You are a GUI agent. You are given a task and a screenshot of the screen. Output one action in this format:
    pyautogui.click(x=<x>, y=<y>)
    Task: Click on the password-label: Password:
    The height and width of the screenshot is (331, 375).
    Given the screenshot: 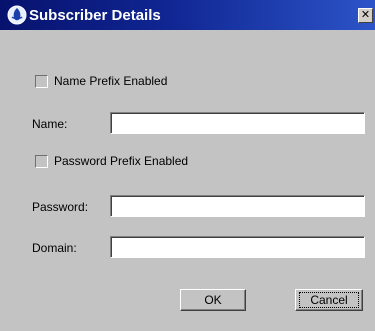 What is the action you would take?
    pyautogui.click(x=60, y=207)
    